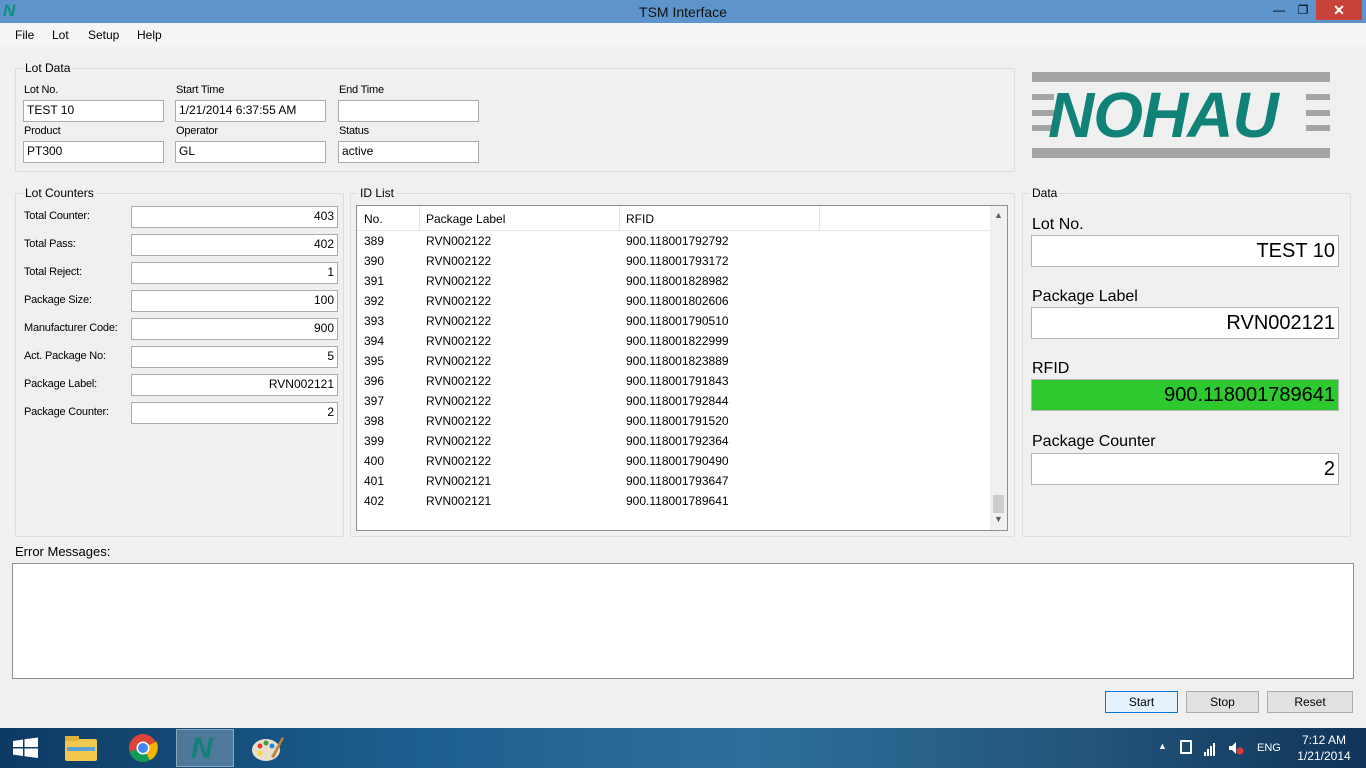 This screenshot has height=768, width=1366. I want to click on data-lot-no-label: Lot No., so click(1058, 224).